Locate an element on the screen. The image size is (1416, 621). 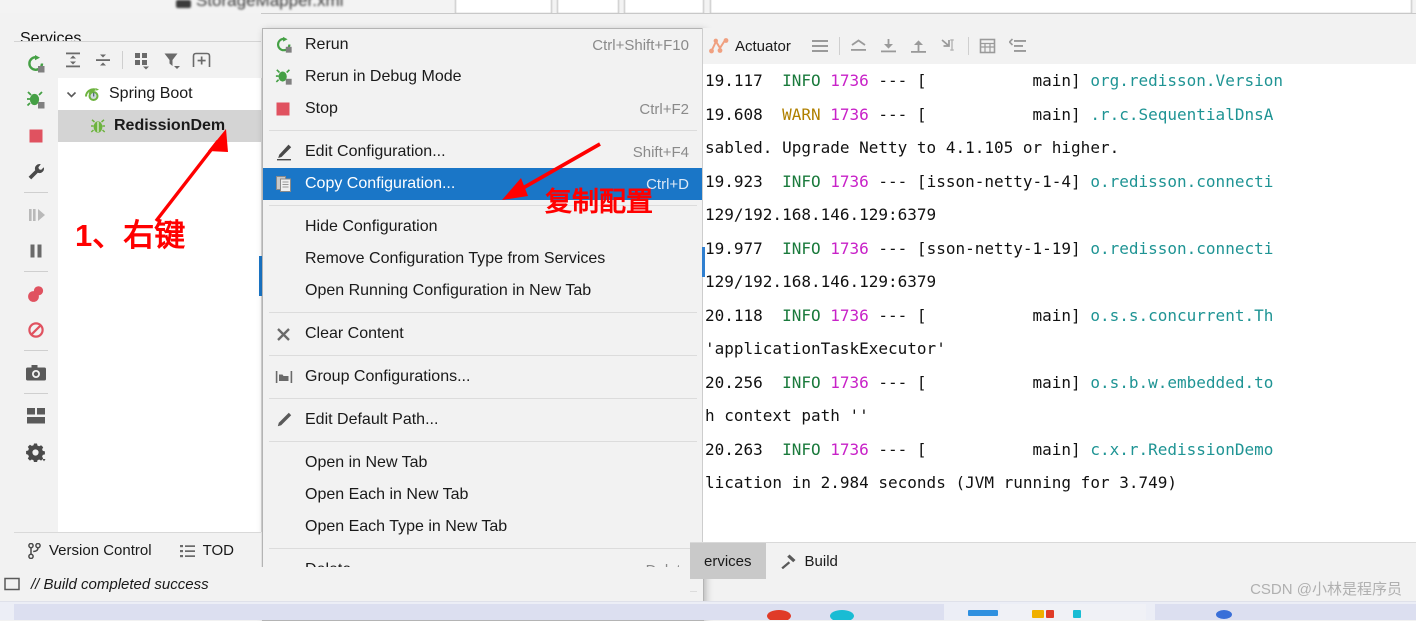
xml-file-icon is located at coordinates (183, 4).